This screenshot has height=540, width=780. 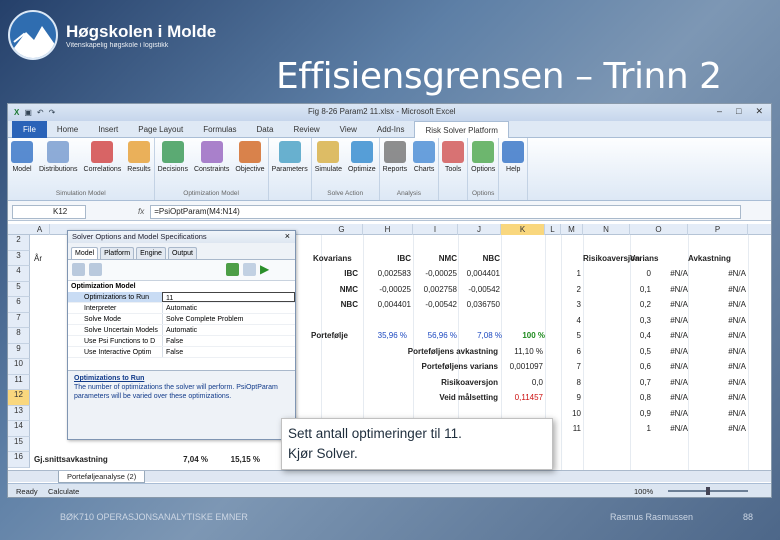 I want to click on cov-cell: IBC, so click(x=335, y=274).